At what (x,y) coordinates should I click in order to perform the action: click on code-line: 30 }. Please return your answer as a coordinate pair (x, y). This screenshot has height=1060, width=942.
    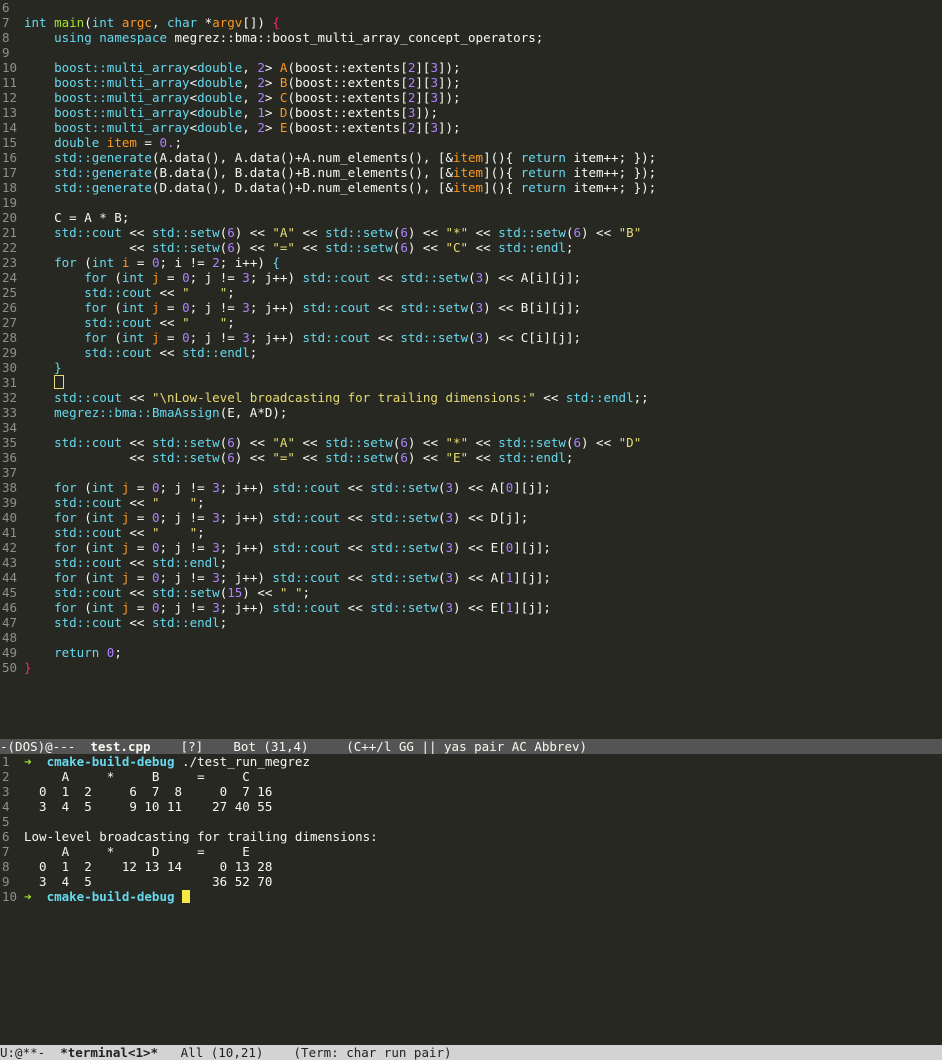
    Looking at the image, I should click on (471, 367).